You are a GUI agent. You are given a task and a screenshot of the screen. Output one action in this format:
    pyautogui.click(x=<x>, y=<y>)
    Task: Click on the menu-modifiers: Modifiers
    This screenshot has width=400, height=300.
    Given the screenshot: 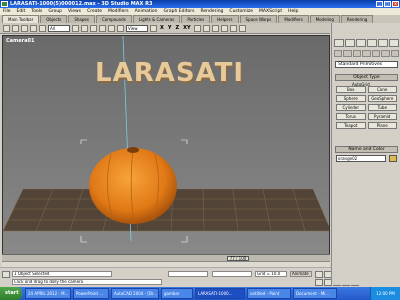 What is the action you would take?
    pyautogui.click(x=118, y=11)
    